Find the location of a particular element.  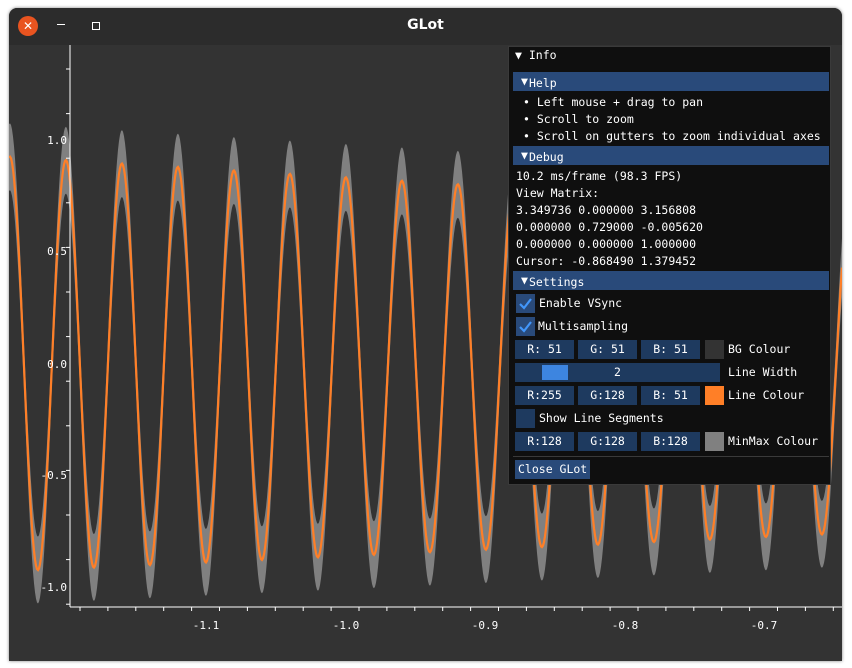

y-tick-label: -1.0 is located at coordinates (54, 587).